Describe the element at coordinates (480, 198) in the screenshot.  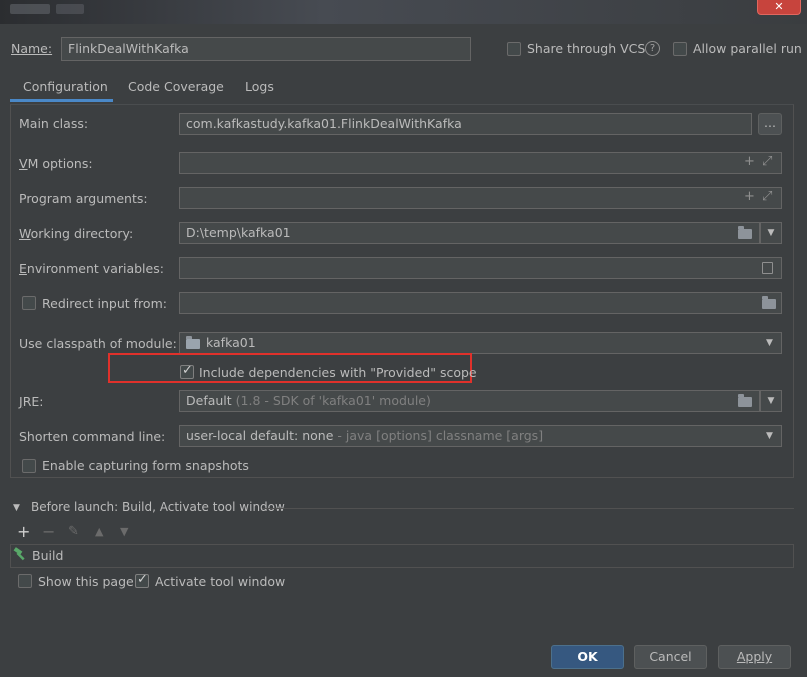
I see `program-args-input` at that location.